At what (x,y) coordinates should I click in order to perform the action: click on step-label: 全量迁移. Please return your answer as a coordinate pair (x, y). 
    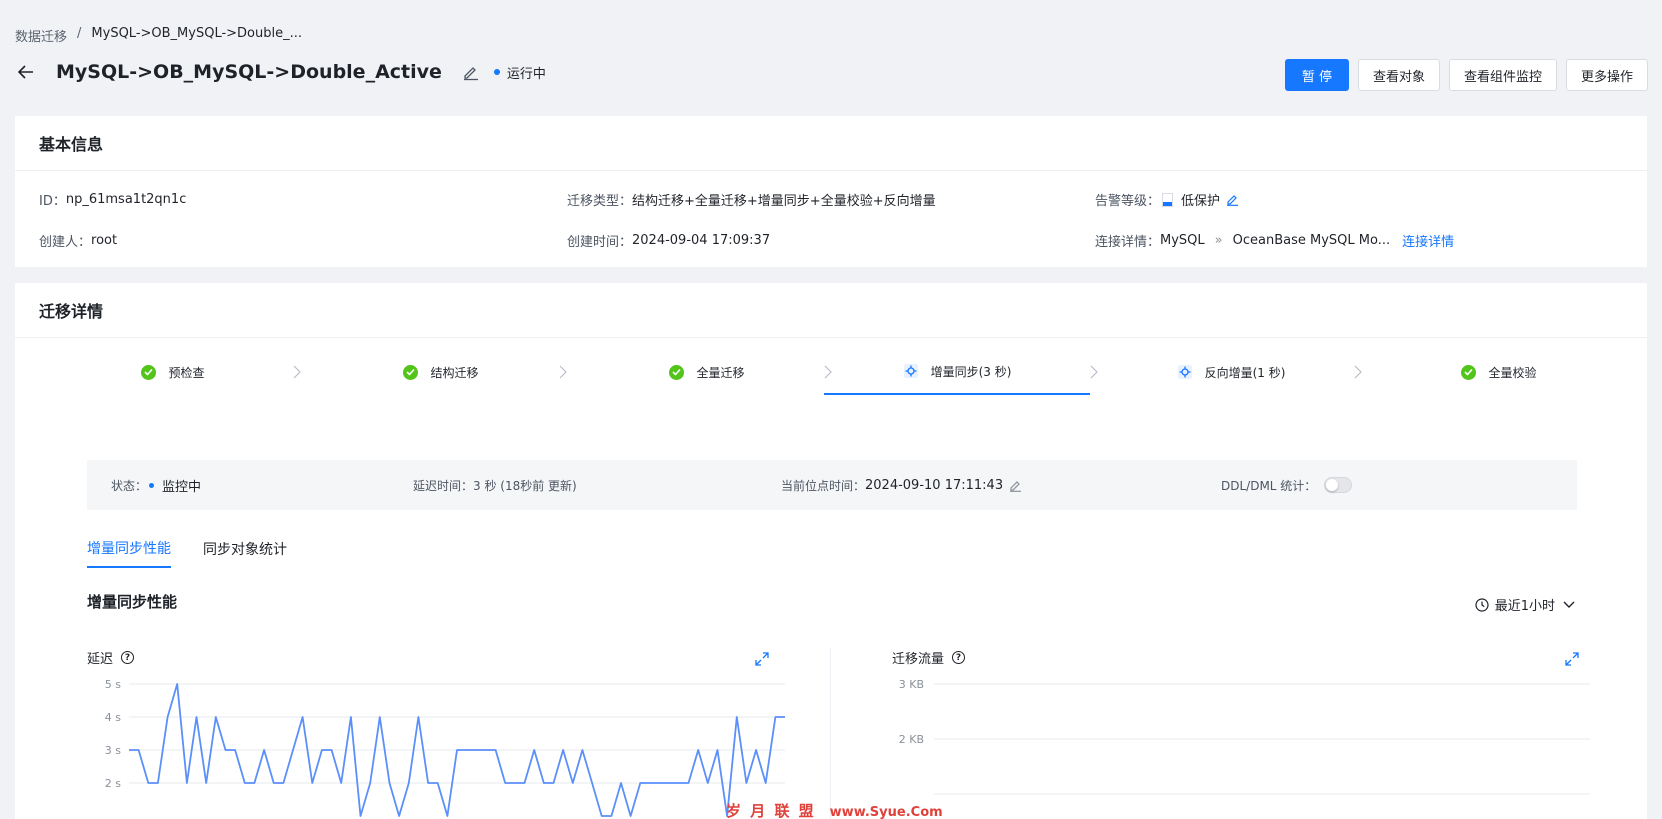
    Looking at the image, I should click on (720, 372).